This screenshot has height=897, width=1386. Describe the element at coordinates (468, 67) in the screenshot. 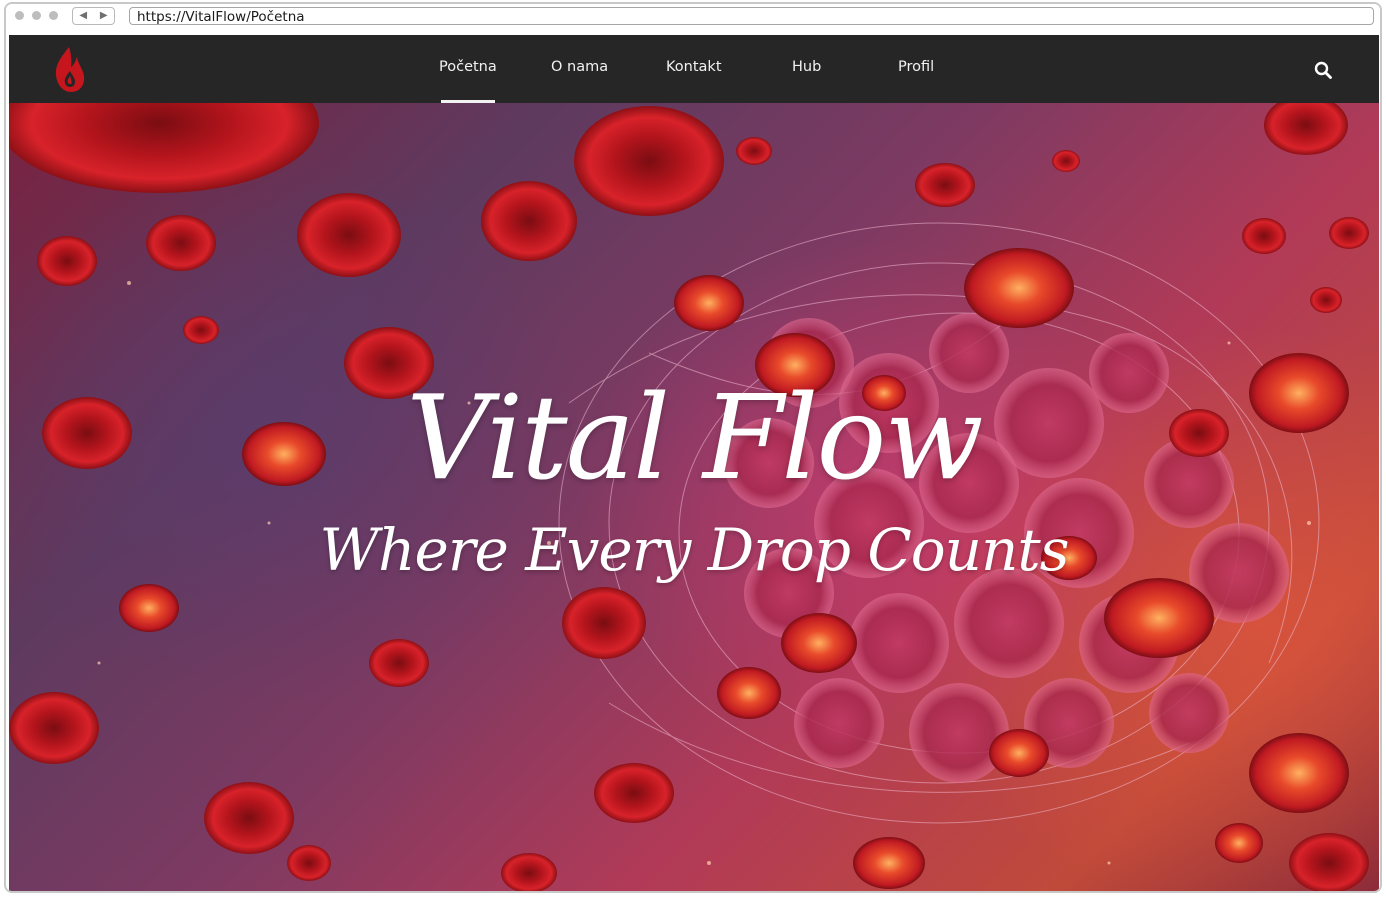

I see `nav-item-pocetna: Početna` at that location.